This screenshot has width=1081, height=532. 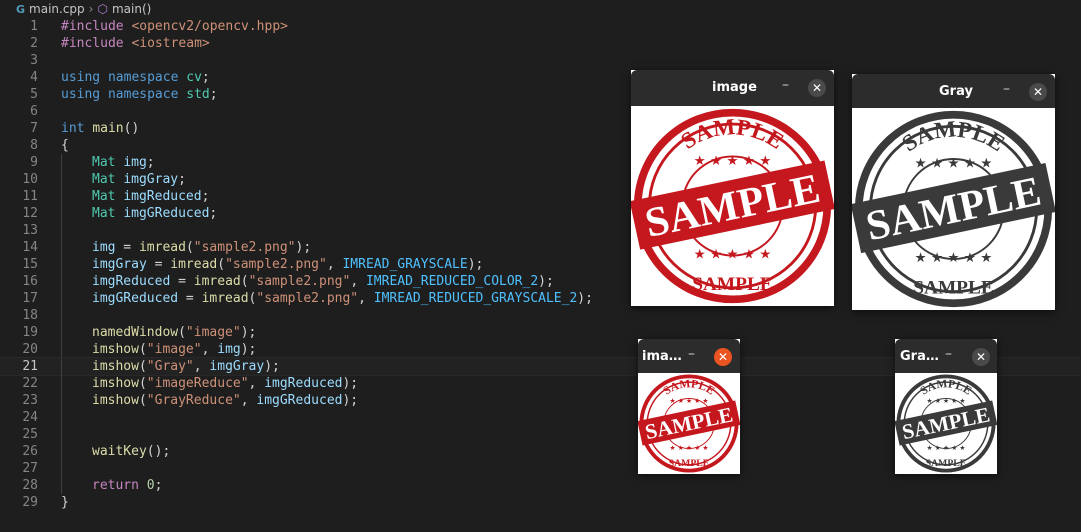 I want to click on line-number: 26, so click(x=30, y=451).